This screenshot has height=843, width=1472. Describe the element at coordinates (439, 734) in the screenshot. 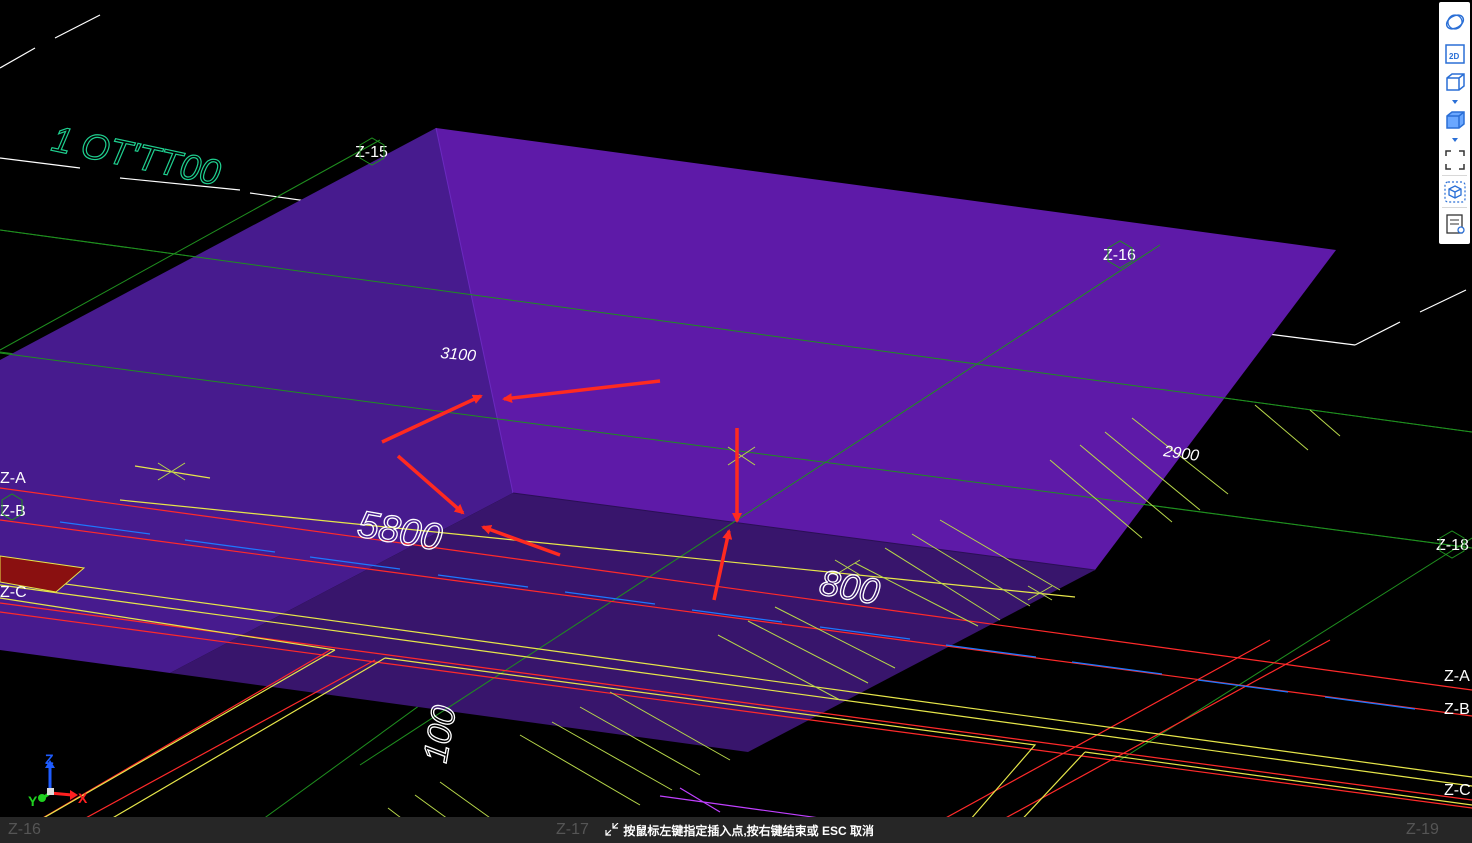

I see `dimension-100: 100` at that location.